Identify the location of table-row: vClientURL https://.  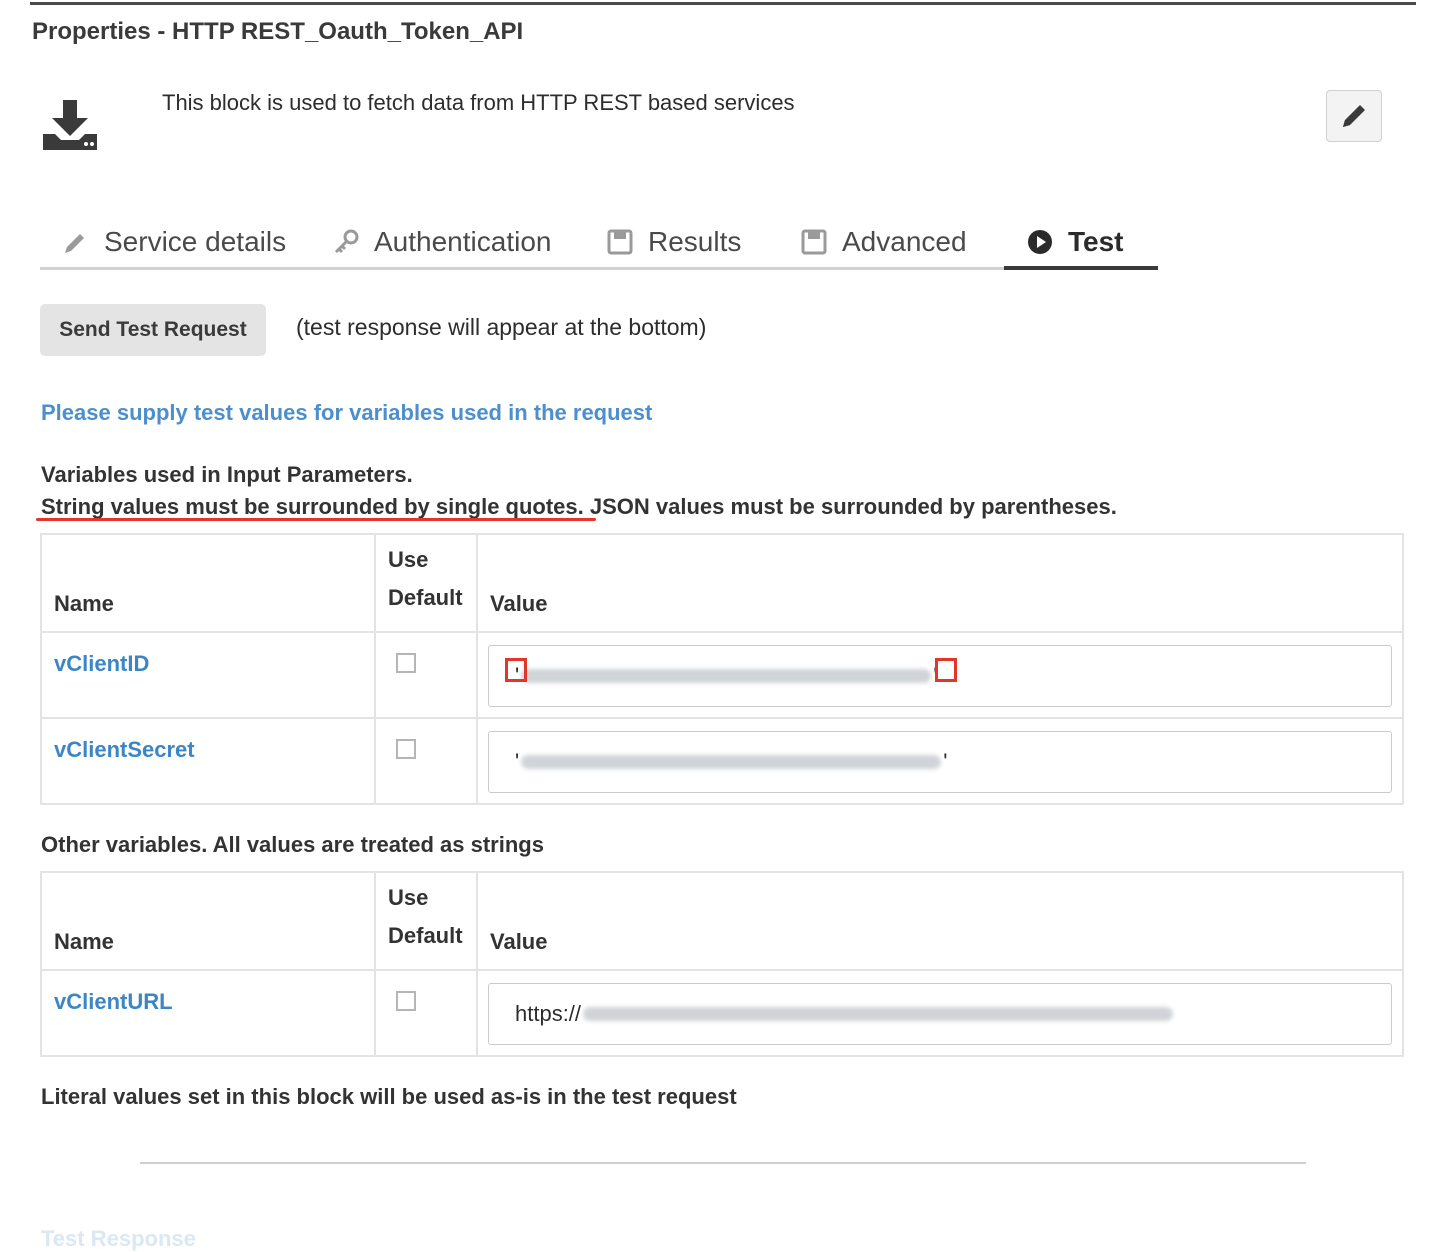
(722, 1013).